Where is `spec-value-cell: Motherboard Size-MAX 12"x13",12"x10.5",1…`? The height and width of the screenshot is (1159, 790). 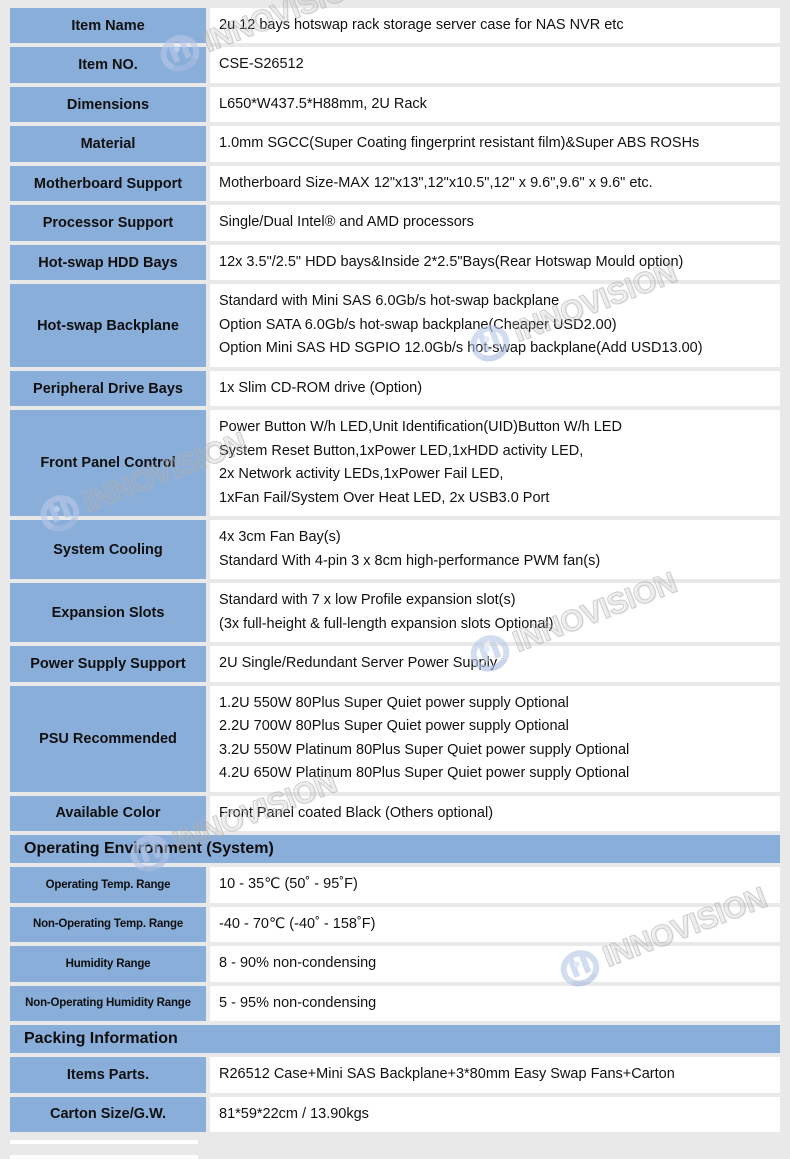
spec-value-cell: Motherboard Size-MAX 12"x13",12"x10.5",1… is located at coordinates (495, 183).